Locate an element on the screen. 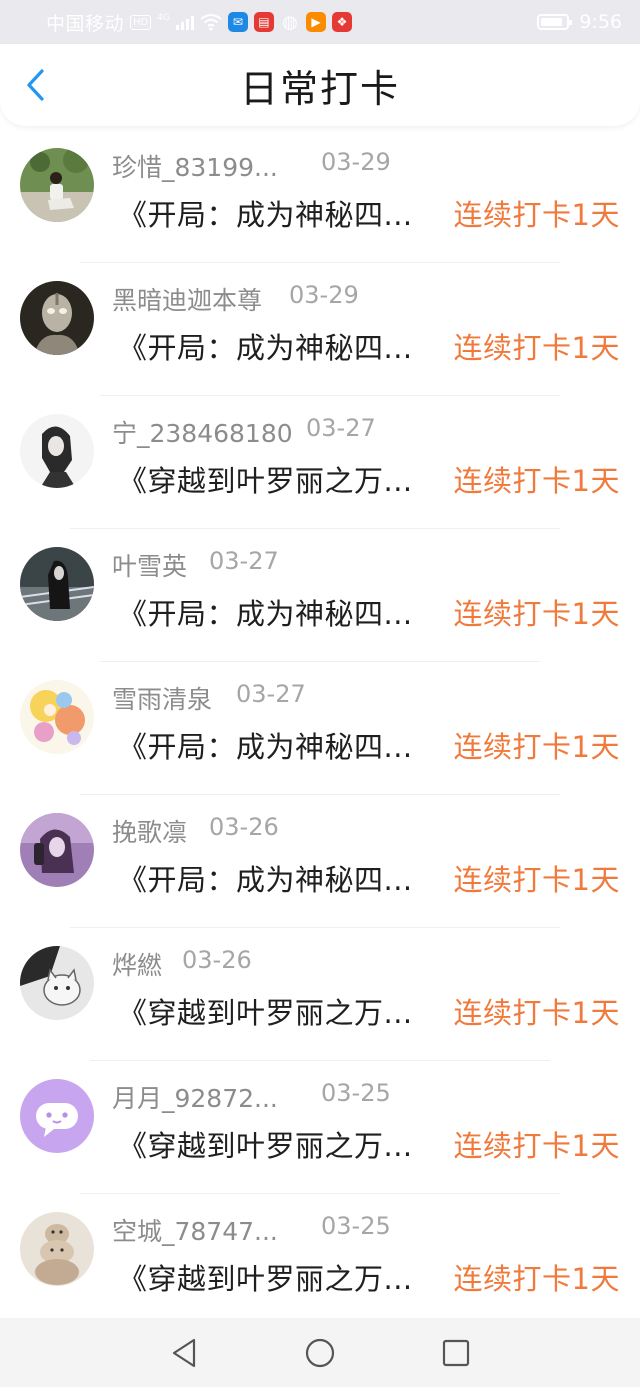 This screenshot has width=640, height=1387. user-name: 叶雪英 is located at coordinates (149, 565).